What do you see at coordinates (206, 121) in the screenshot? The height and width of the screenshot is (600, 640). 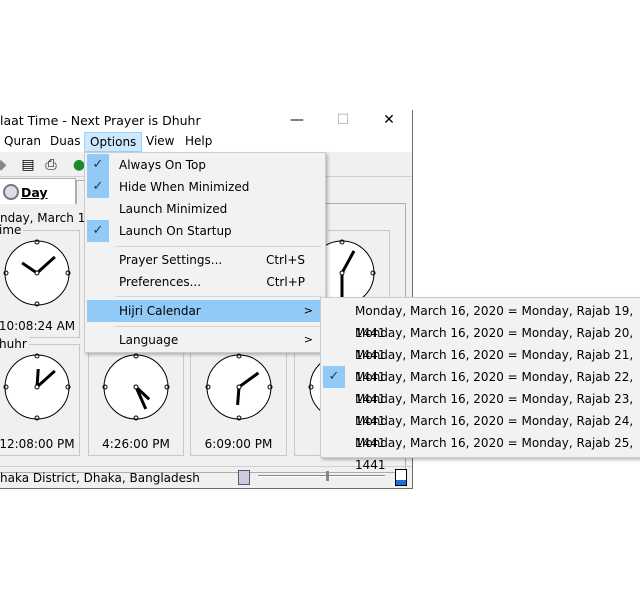 I see `title-bar: laat Time - Next Prayer is Dhuhr — ☐ ✕` at bounding box center [206, 121].